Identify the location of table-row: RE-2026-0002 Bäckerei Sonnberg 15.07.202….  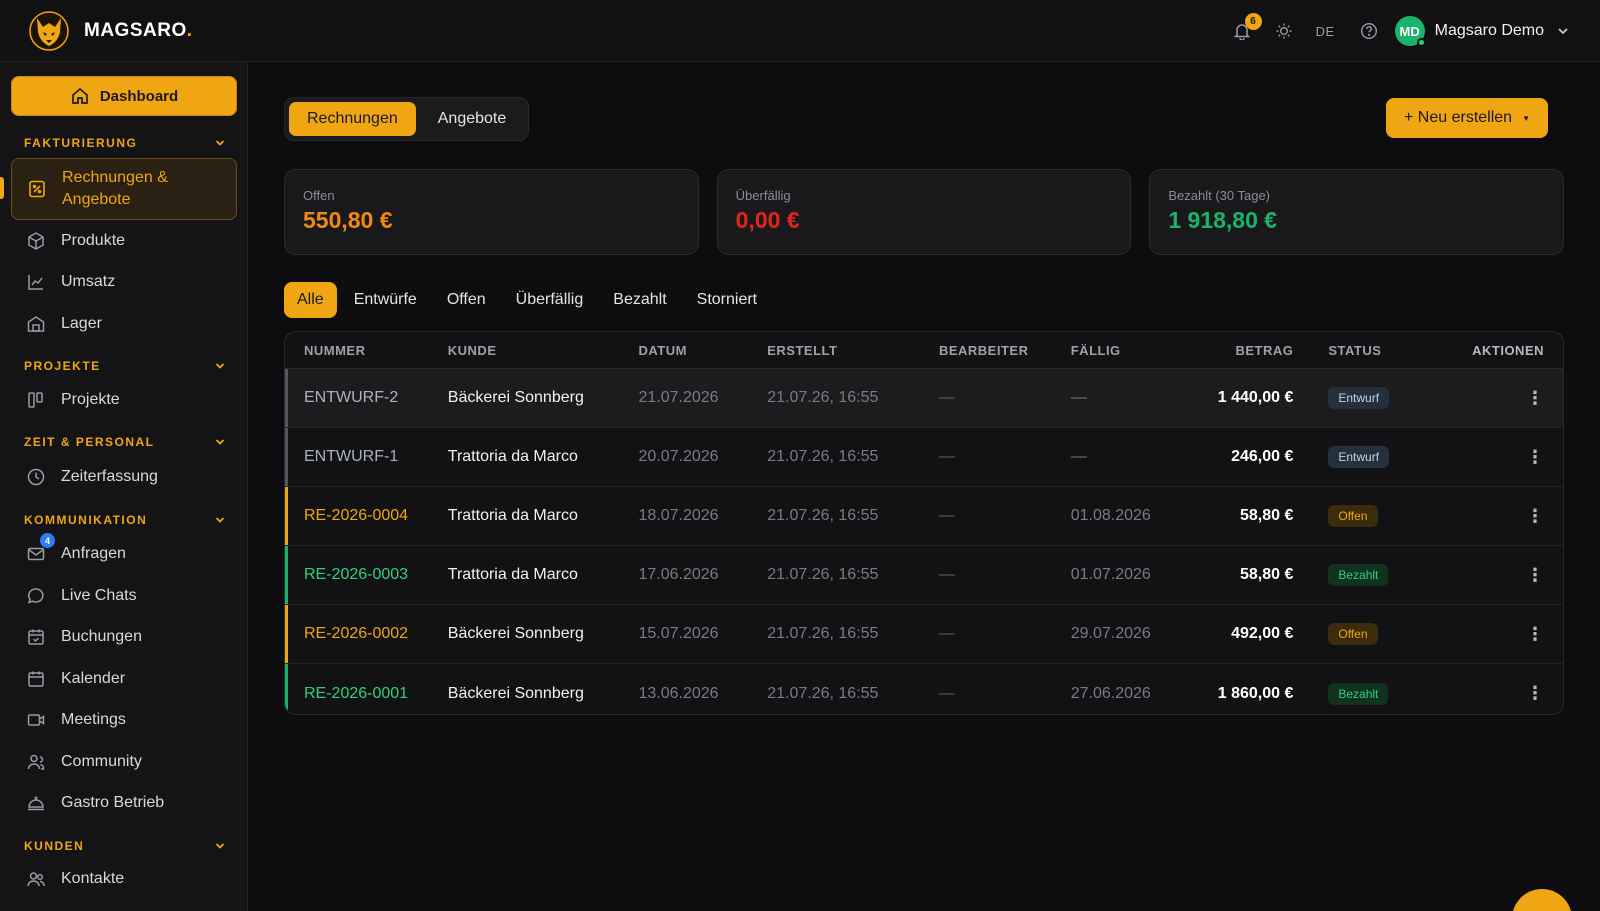
(924, 634).